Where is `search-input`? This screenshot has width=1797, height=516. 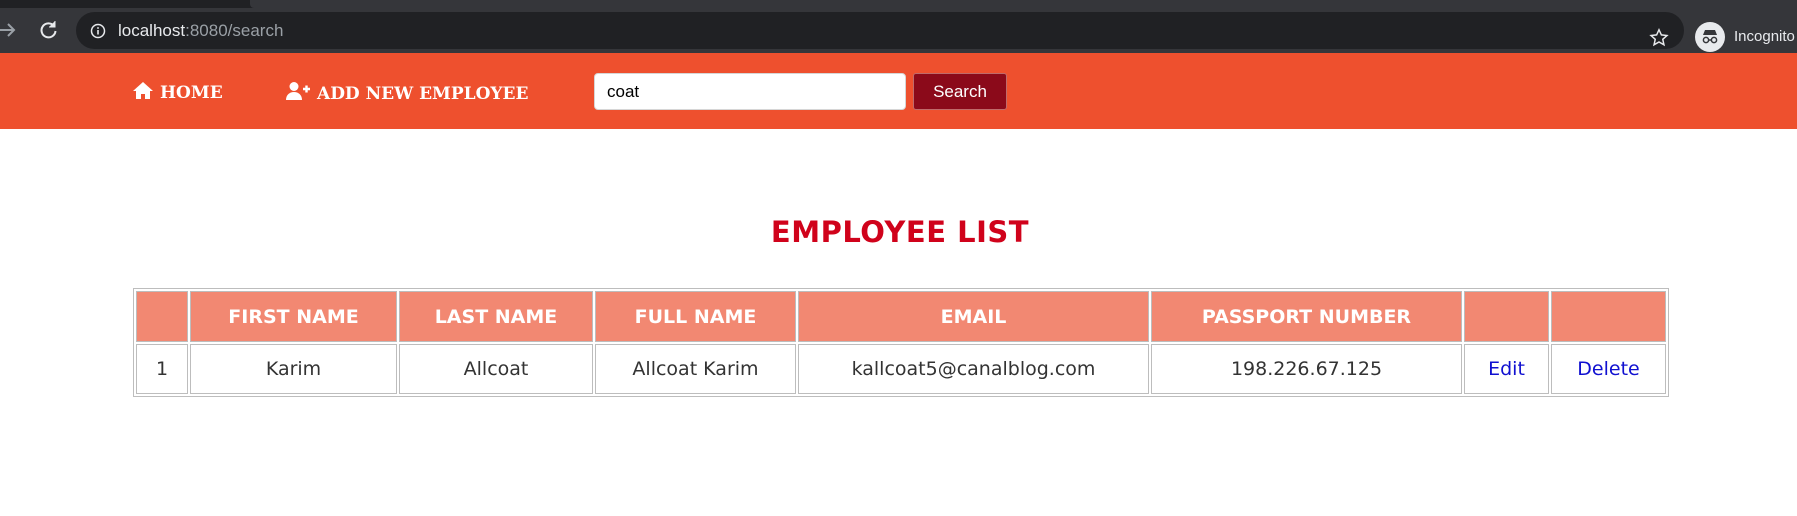 search-input is located at coordinates (750, 91).